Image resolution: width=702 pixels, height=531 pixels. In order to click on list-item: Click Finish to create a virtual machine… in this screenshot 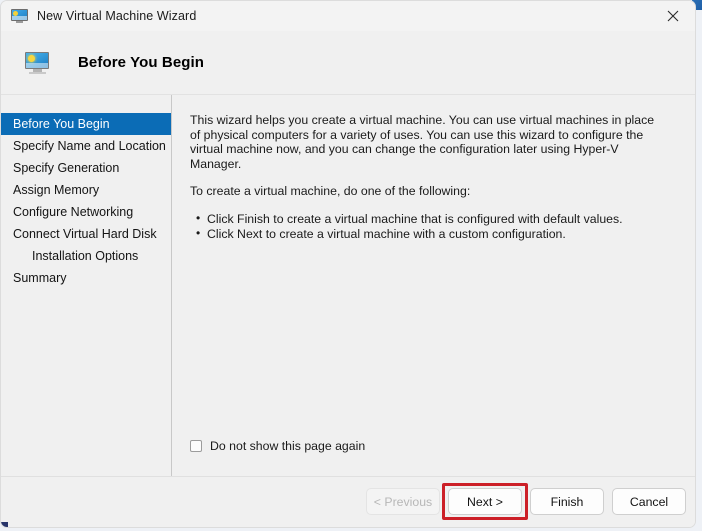, I will do `click(431, 219)`.